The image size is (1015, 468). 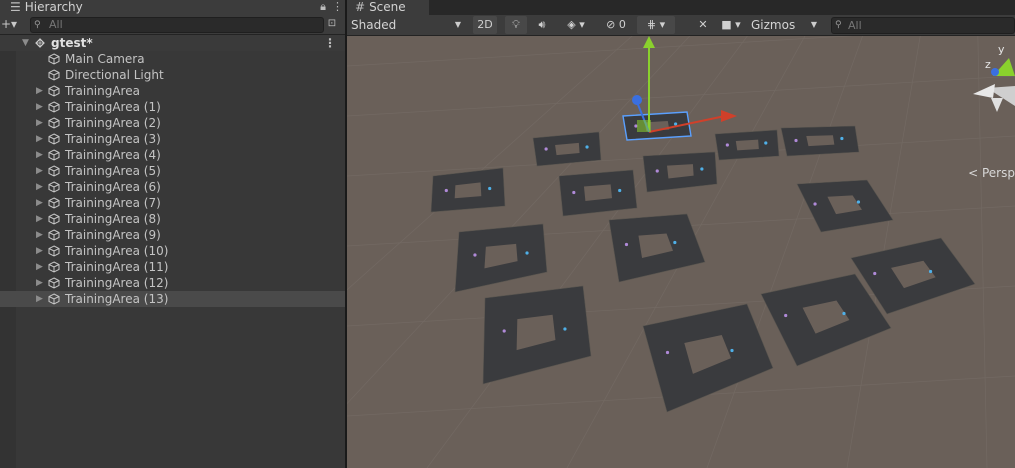 I want to click on camera-dropdown: ■ ▾, so click(x=731, y=25).